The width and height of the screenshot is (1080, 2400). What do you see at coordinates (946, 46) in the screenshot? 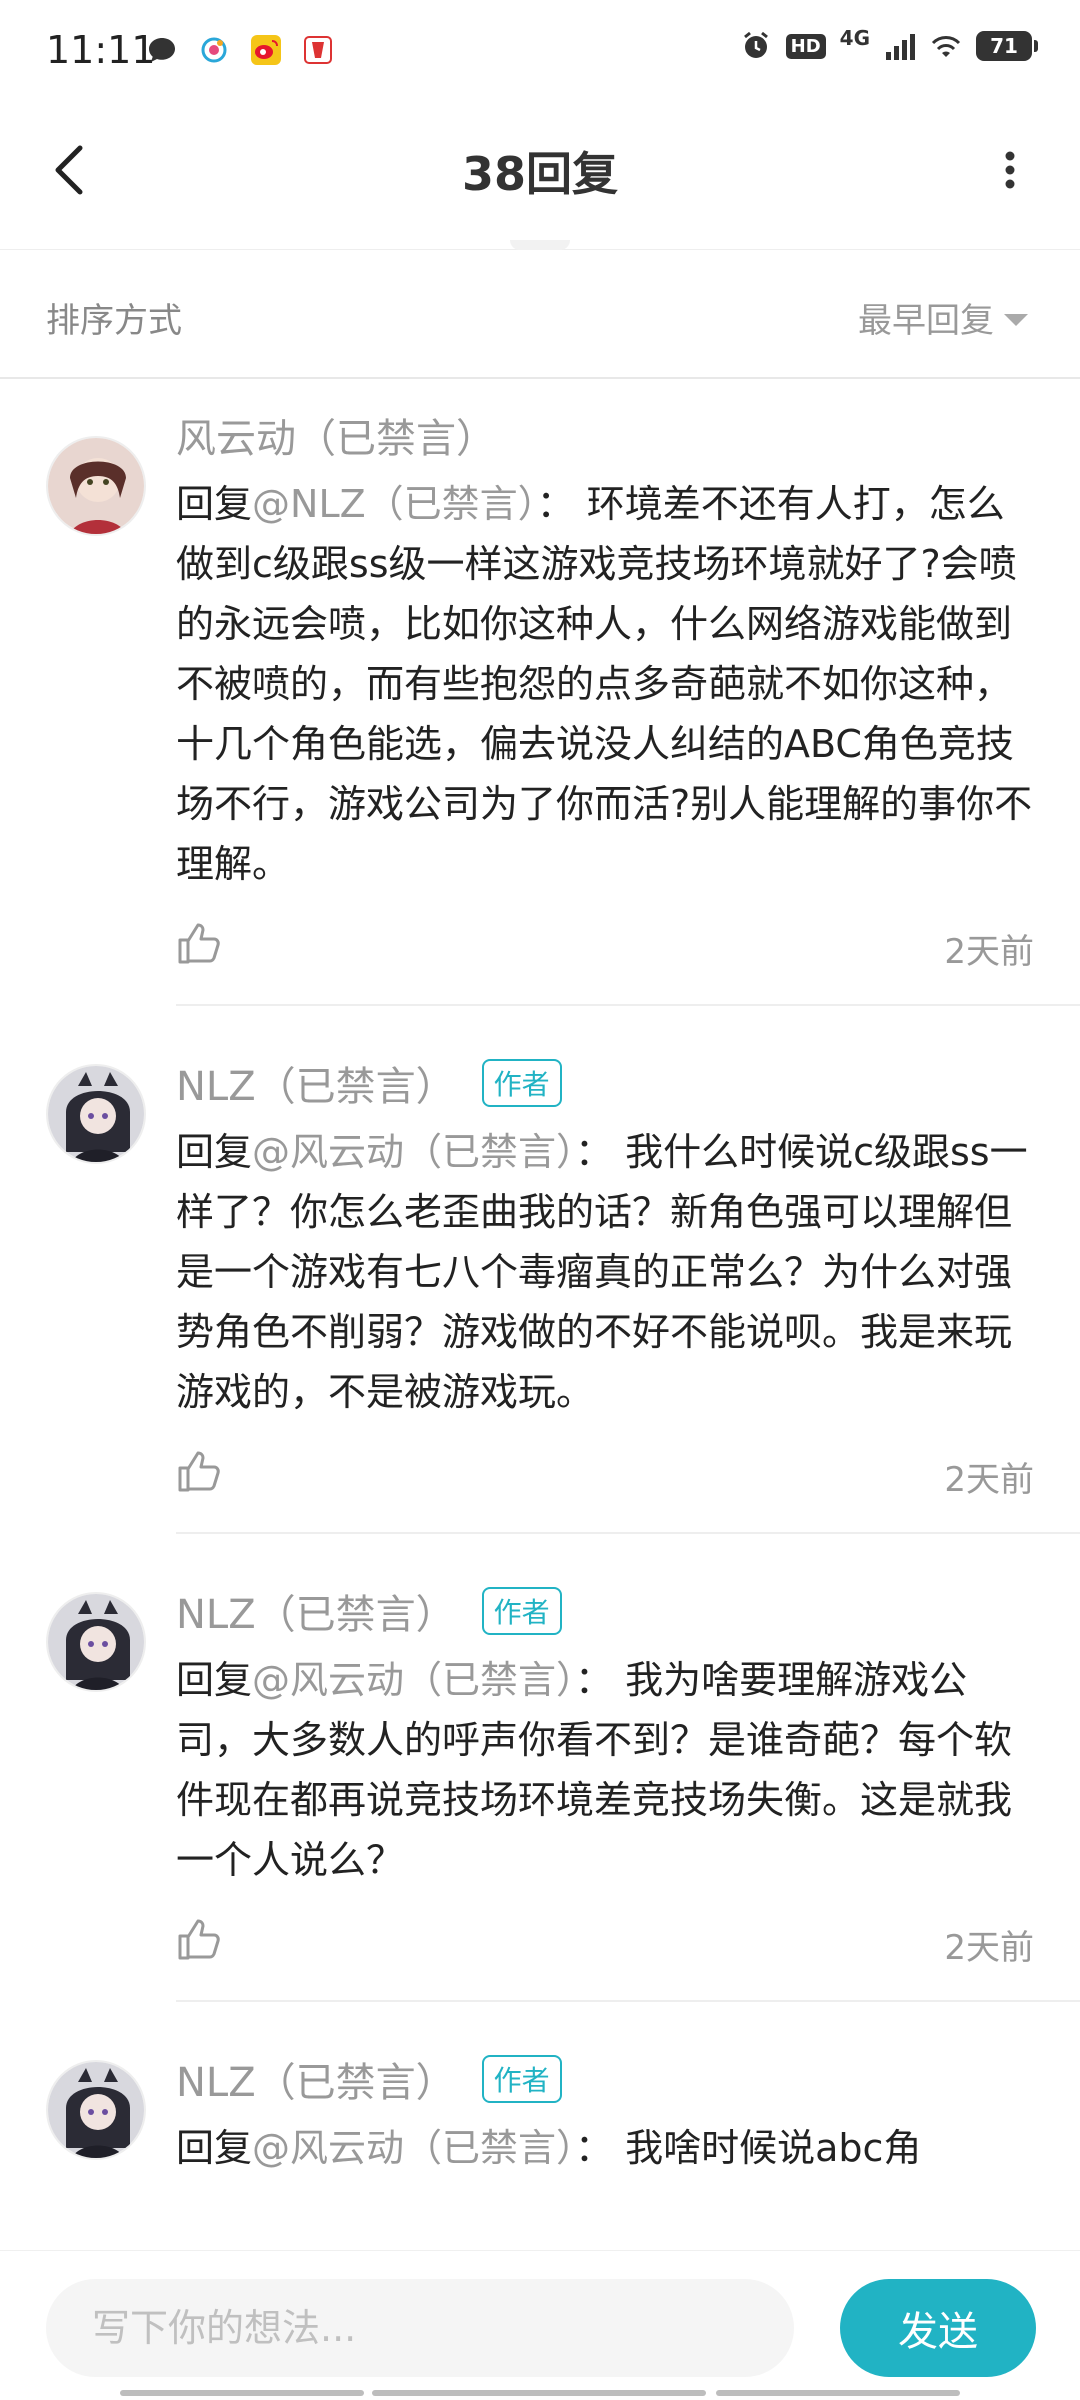
I see `wifi-icon` at bounding box center [946, 46].